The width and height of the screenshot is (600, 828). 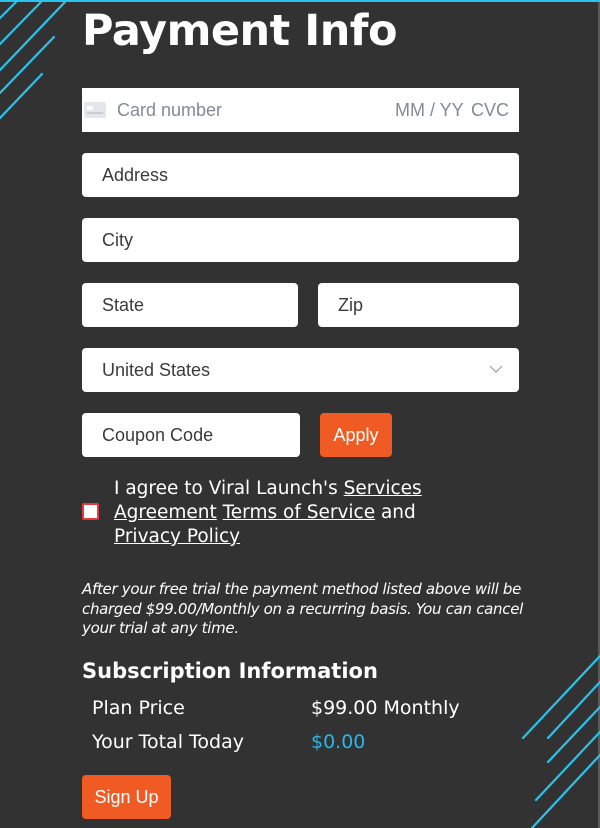 I want to click on state-input: State, so click(x=190, y=305).